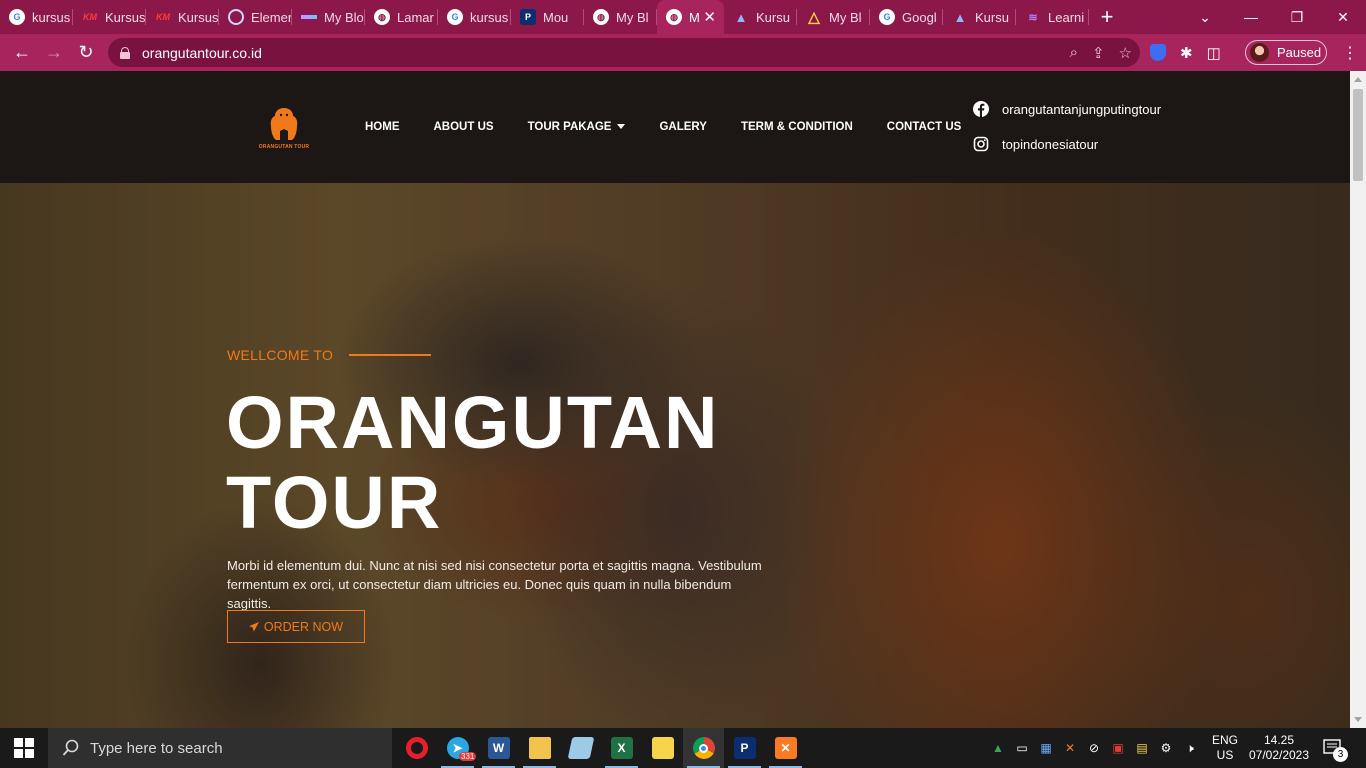  What do you see at coordinates (1286, 52) in the screenshot?
I see `profile-button: Paused` at bounding box center [1286, 52].